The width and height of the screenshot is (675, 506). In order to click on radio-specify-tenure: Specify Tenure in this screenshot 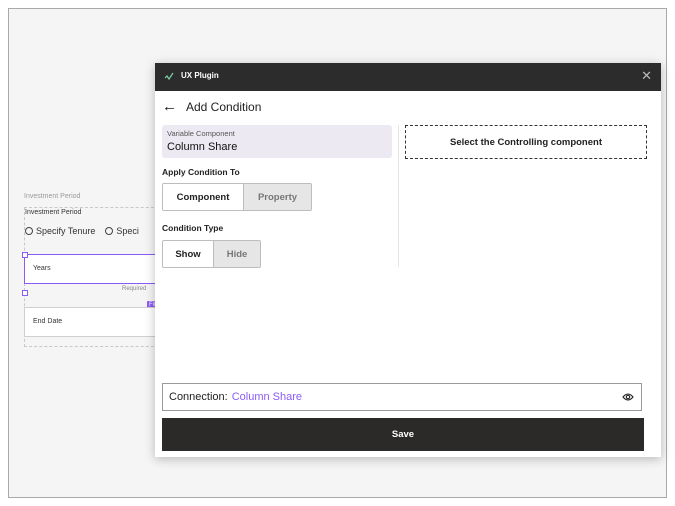, I will do `click(60, 231)`.